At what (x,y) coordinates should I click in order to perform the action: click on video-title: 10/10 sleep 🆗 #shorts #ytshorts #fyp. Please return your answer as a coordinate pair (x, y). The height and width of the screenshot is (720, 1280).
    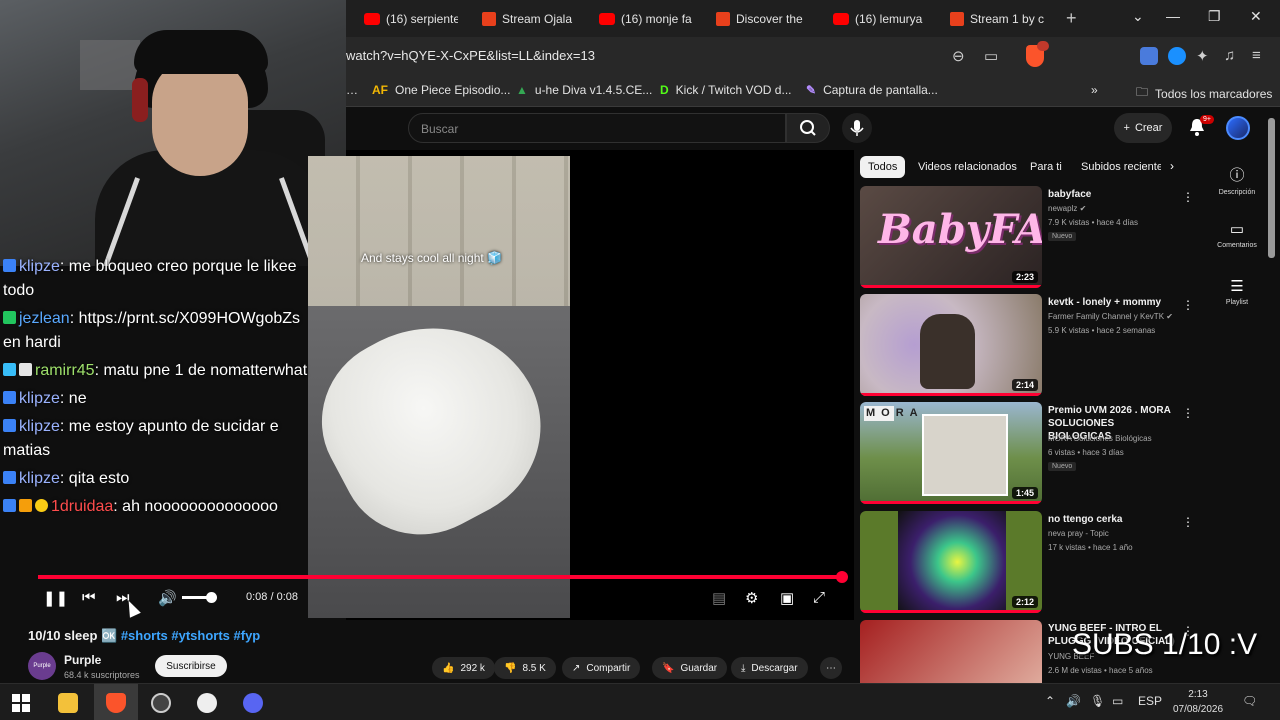
    Looking at the image, I should click on (144, 635).